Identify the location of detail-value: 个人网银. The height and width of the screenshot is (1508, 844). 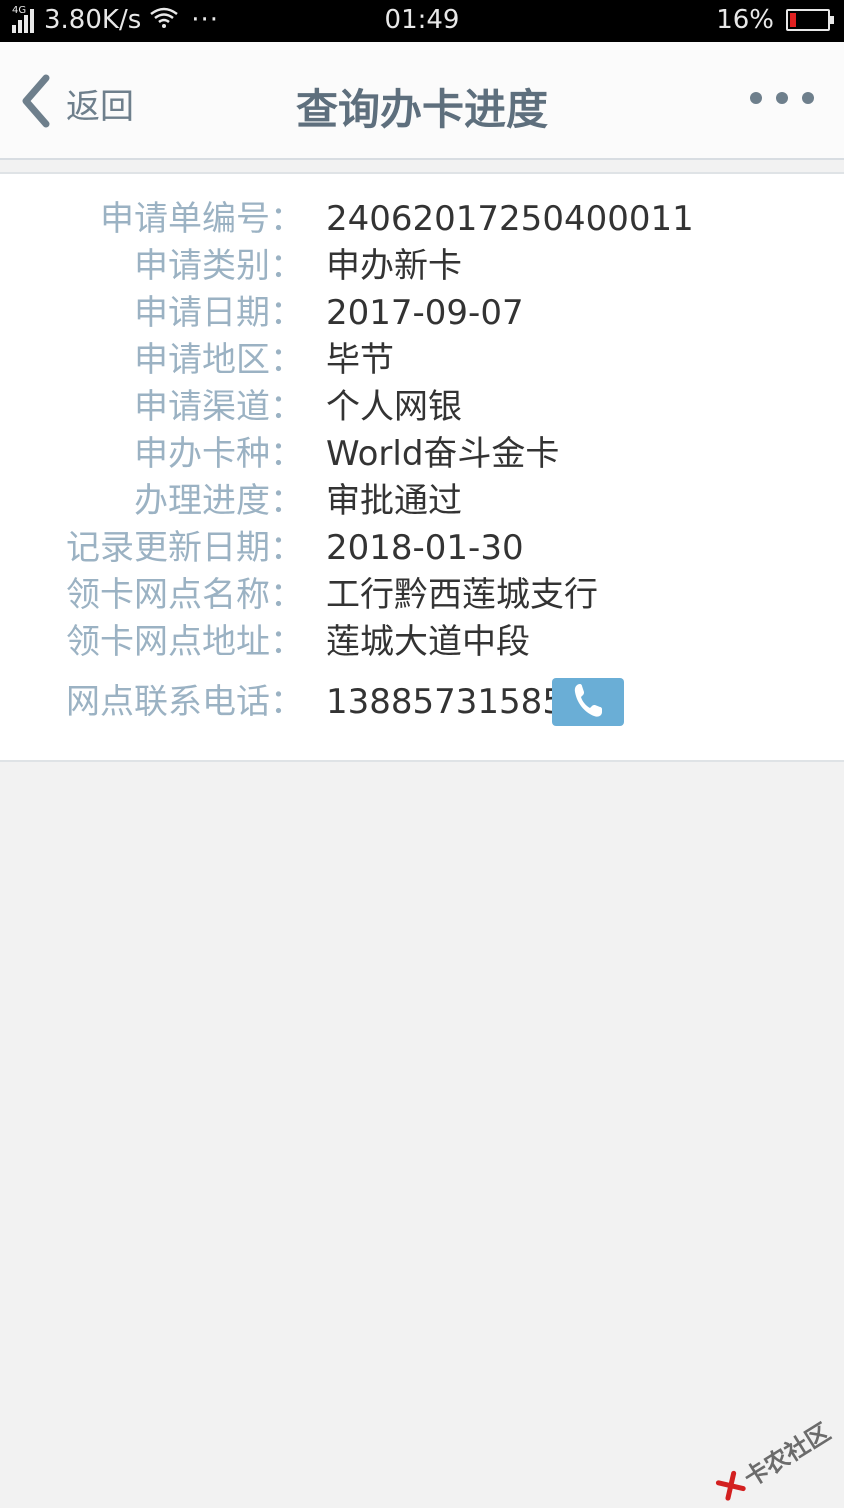
(394, 407).